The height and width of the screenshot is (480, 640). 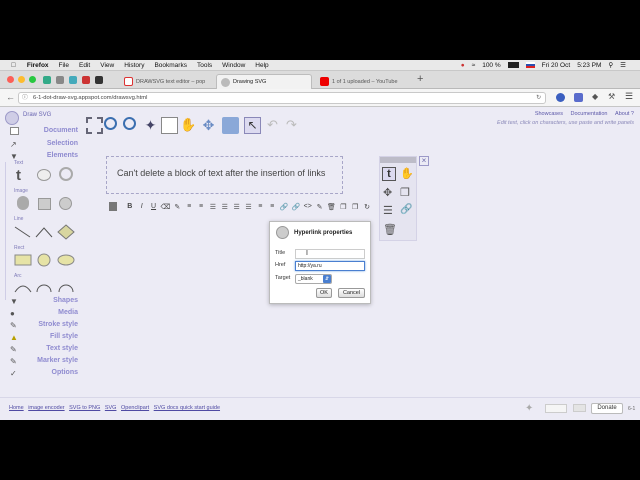 I want to click on redo-icon: ↷, so click(x=291, y=125).